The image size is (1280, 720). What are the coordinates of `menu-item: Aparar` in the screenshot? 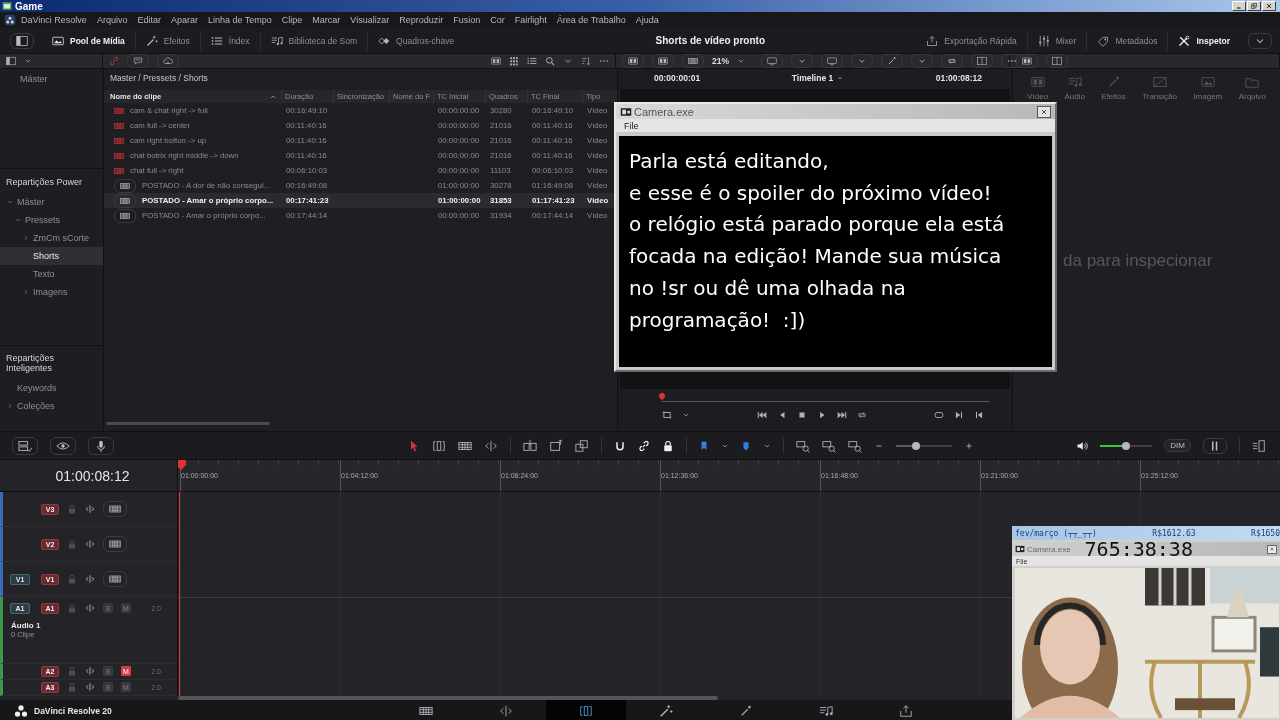 It's located at (184, 20).